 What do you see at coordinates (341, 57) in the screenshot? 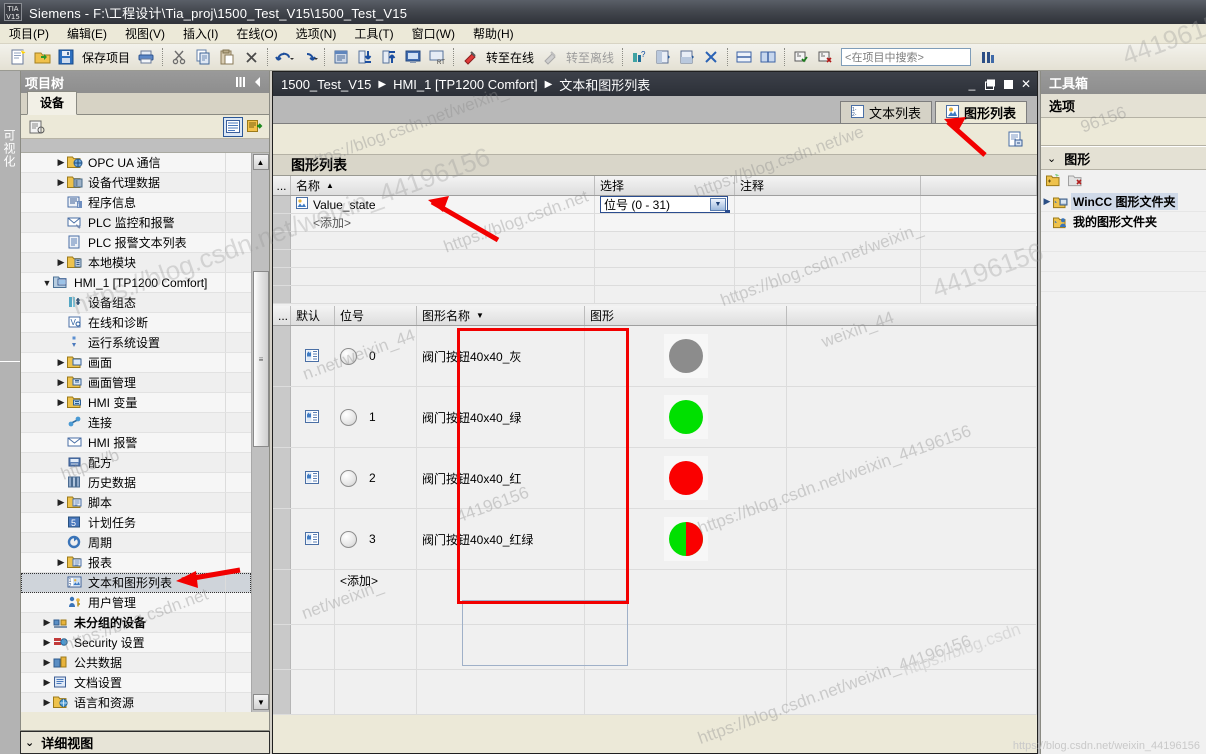
I see `compile-icon` at bounding box center [341, 57].